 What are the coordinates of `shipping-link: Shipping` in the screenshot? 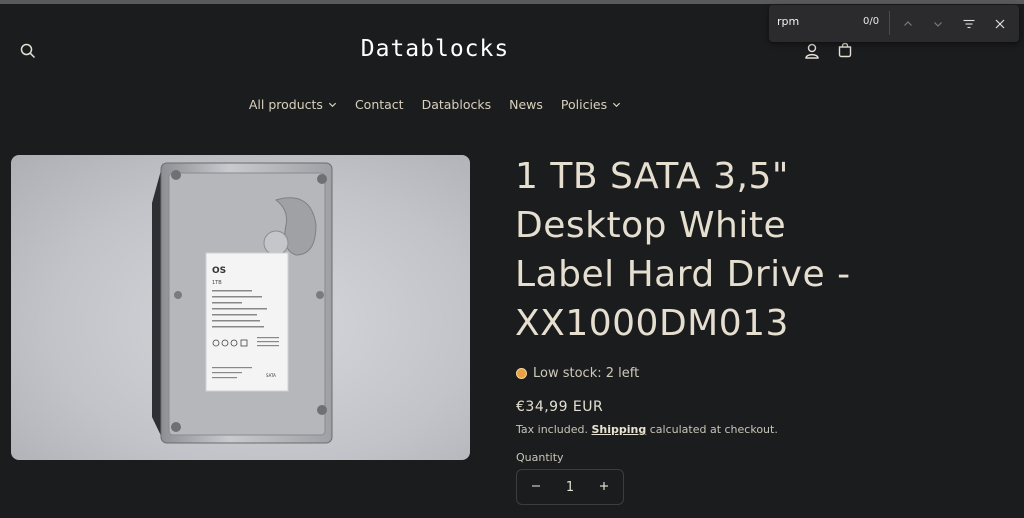 It's located at (618, 429).